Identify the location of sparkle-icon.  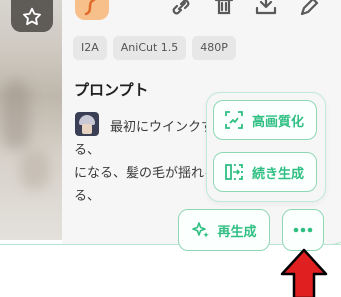
(201, 230).